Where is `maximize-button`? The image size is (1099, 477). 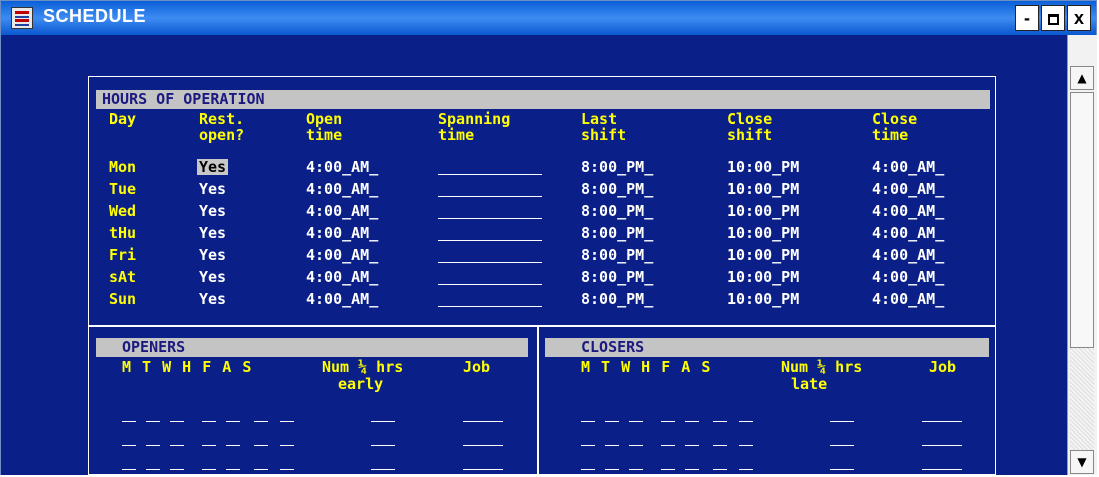
maximize-button is located at coordinates (1053, 18).